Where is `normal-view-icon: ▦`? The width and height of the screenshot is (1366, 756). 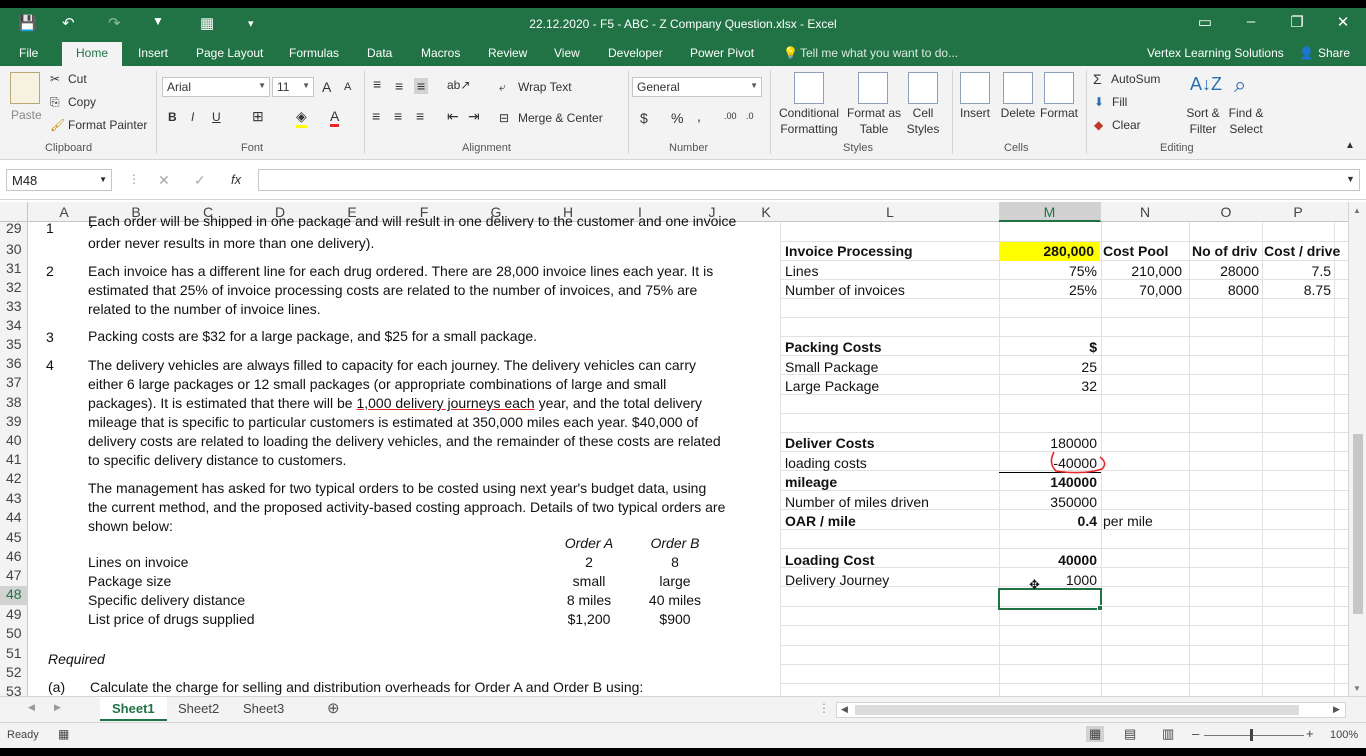 normal-view-icon: ▦ is located at coordinates (1095, 734).